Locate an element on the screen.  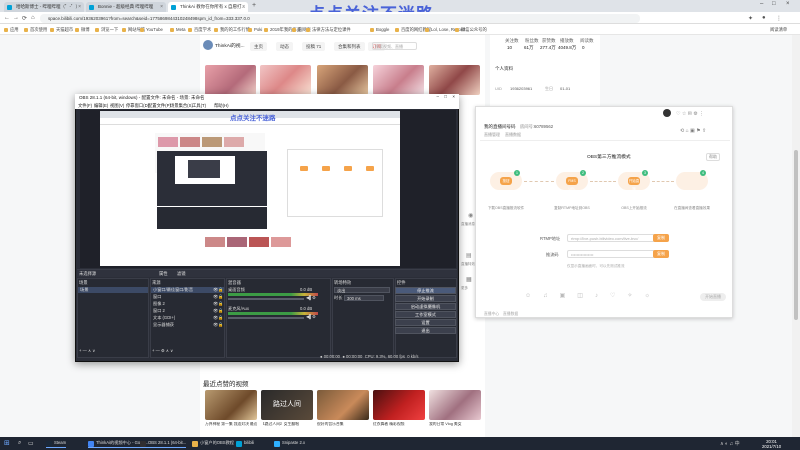
bookmark-item: 天猫超市 is located at coordinates (61, 30).